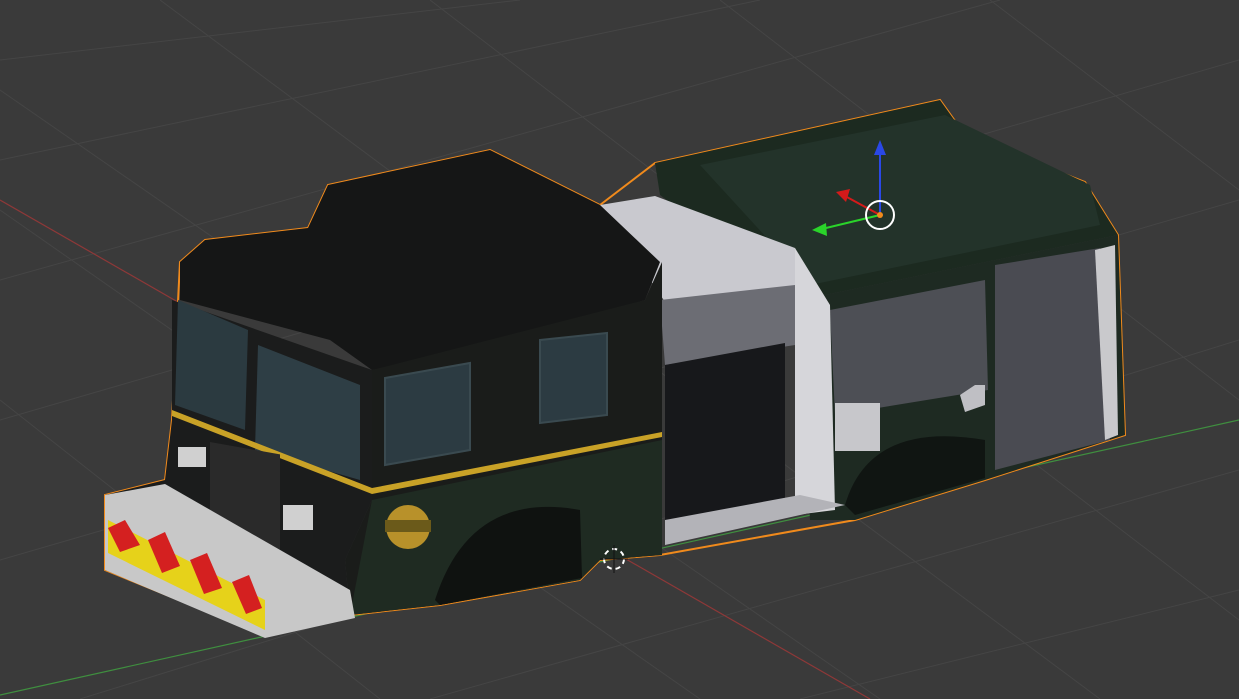 This screenshot has height=699, width=1239. What do you see at coordinates (192, 457) in the screenshot?
I see `headlight-left` at bounding box center [192, 457].